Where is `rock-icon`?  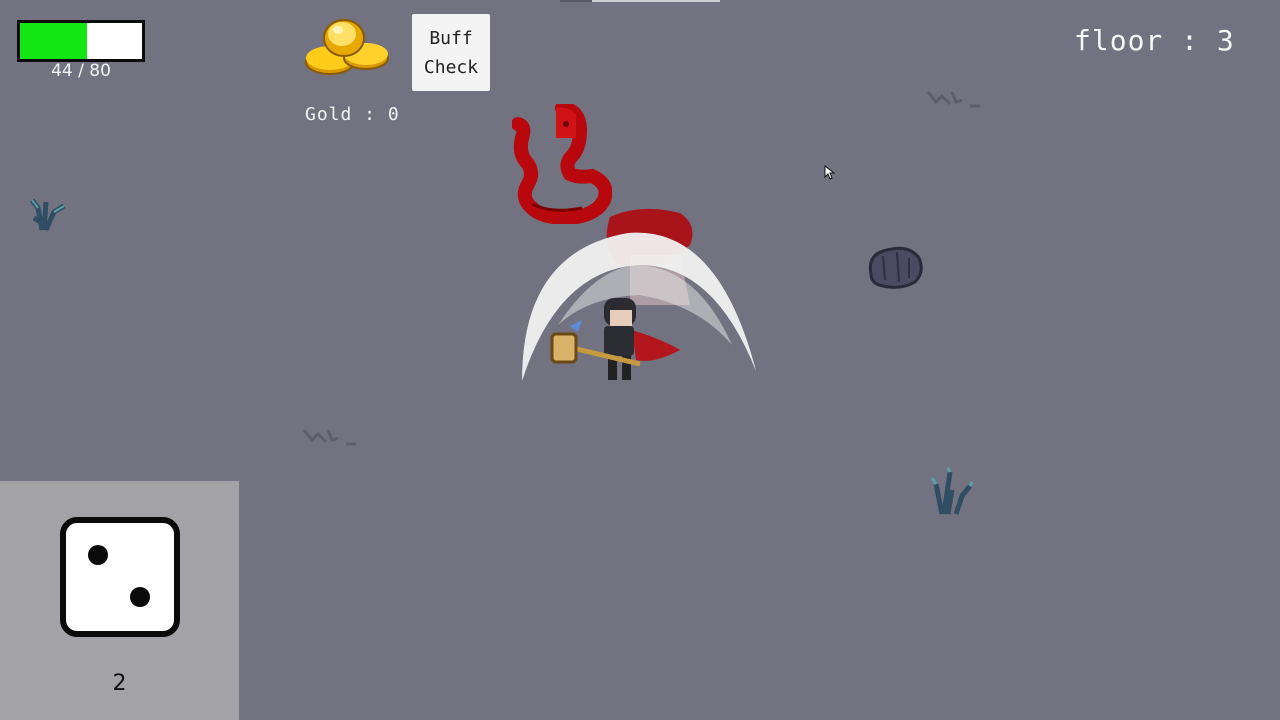
rock-icon is located at coordinates (895, 267).